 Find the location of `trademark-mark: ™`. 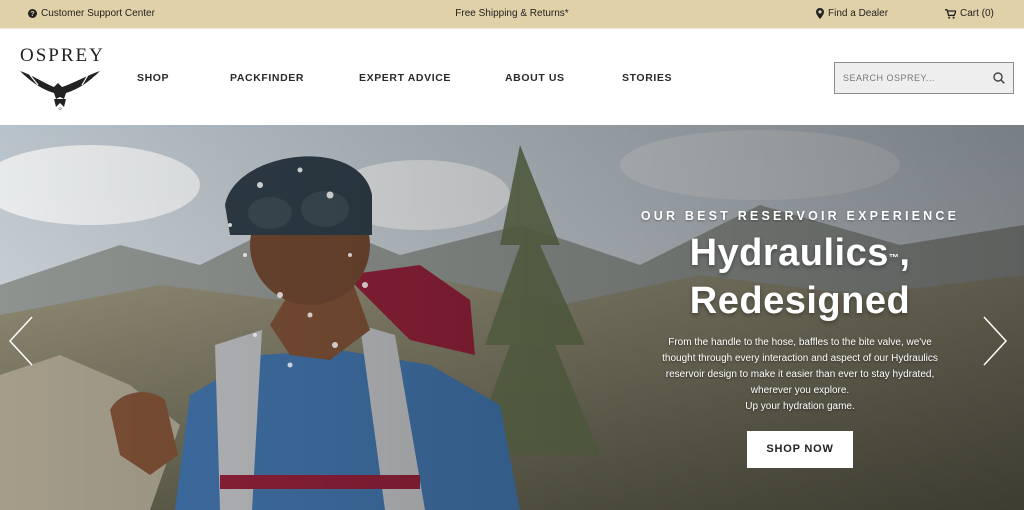

trademark-mark: ™ is located at coordinates (894, 258).